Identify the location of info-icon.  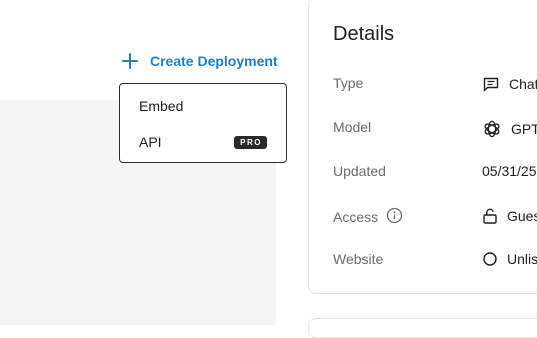
(394, 217).